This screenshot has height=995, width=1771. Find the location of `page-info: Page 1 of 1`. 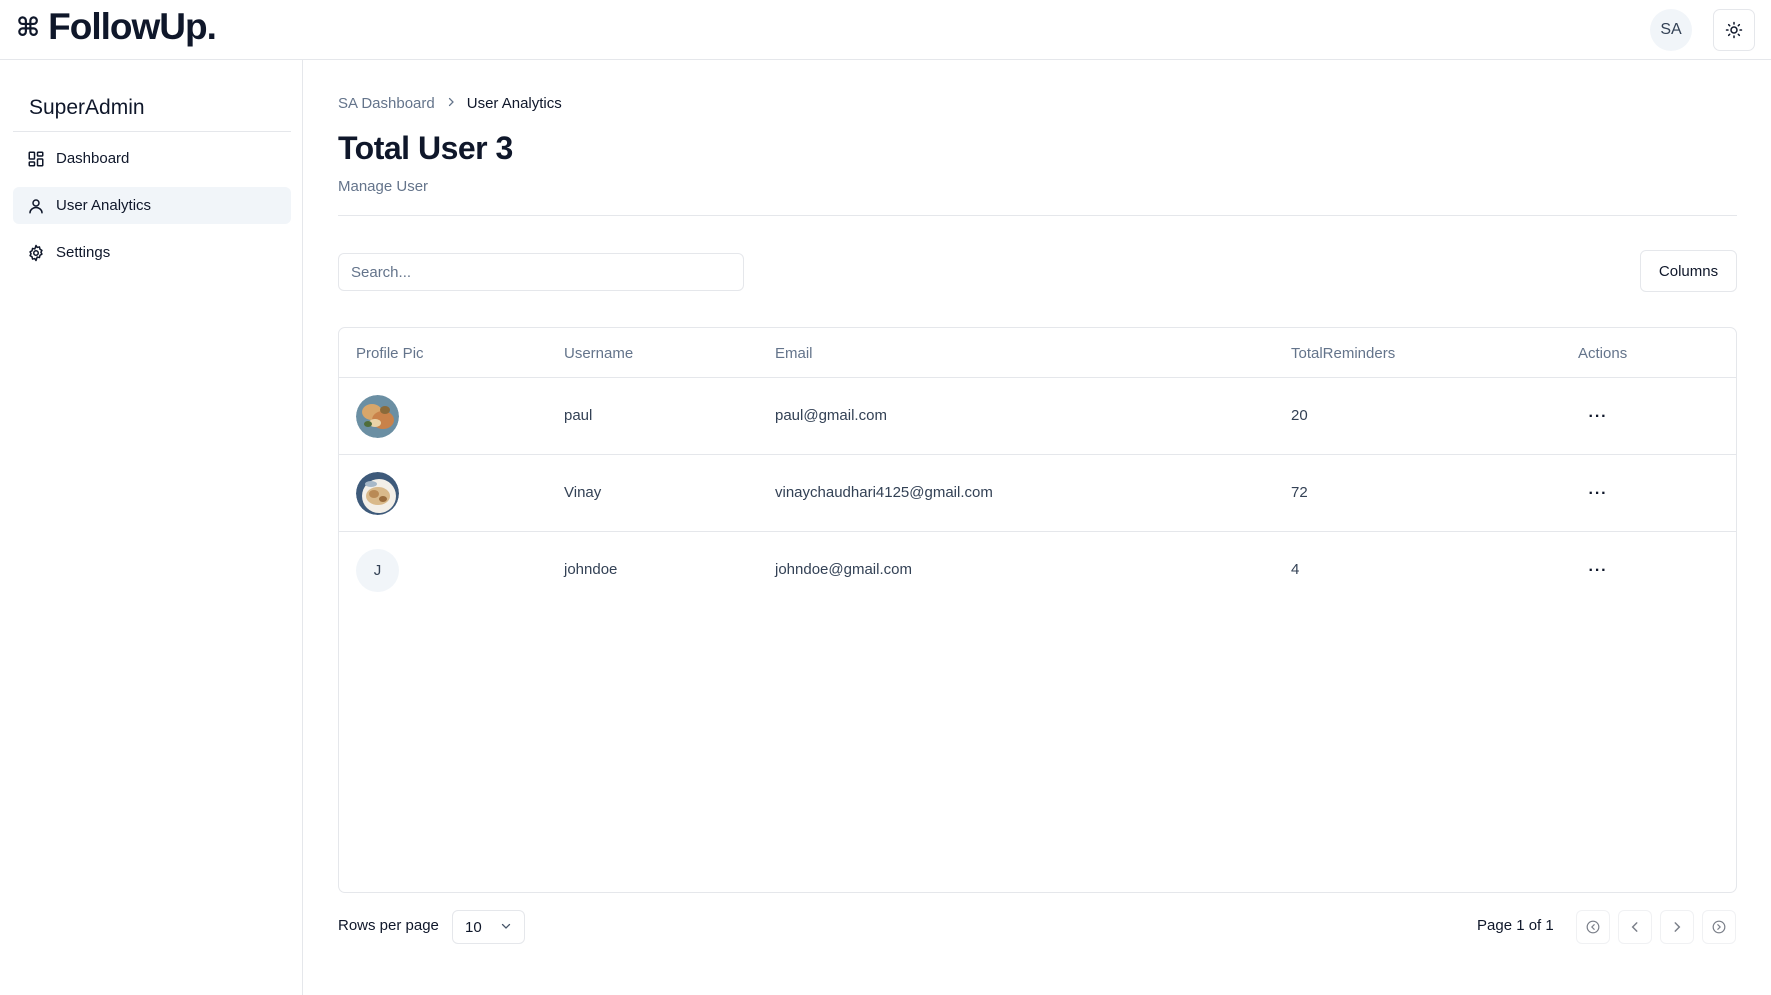

page-info: Page 1 of 1 is located at coordinates (1515, 925).